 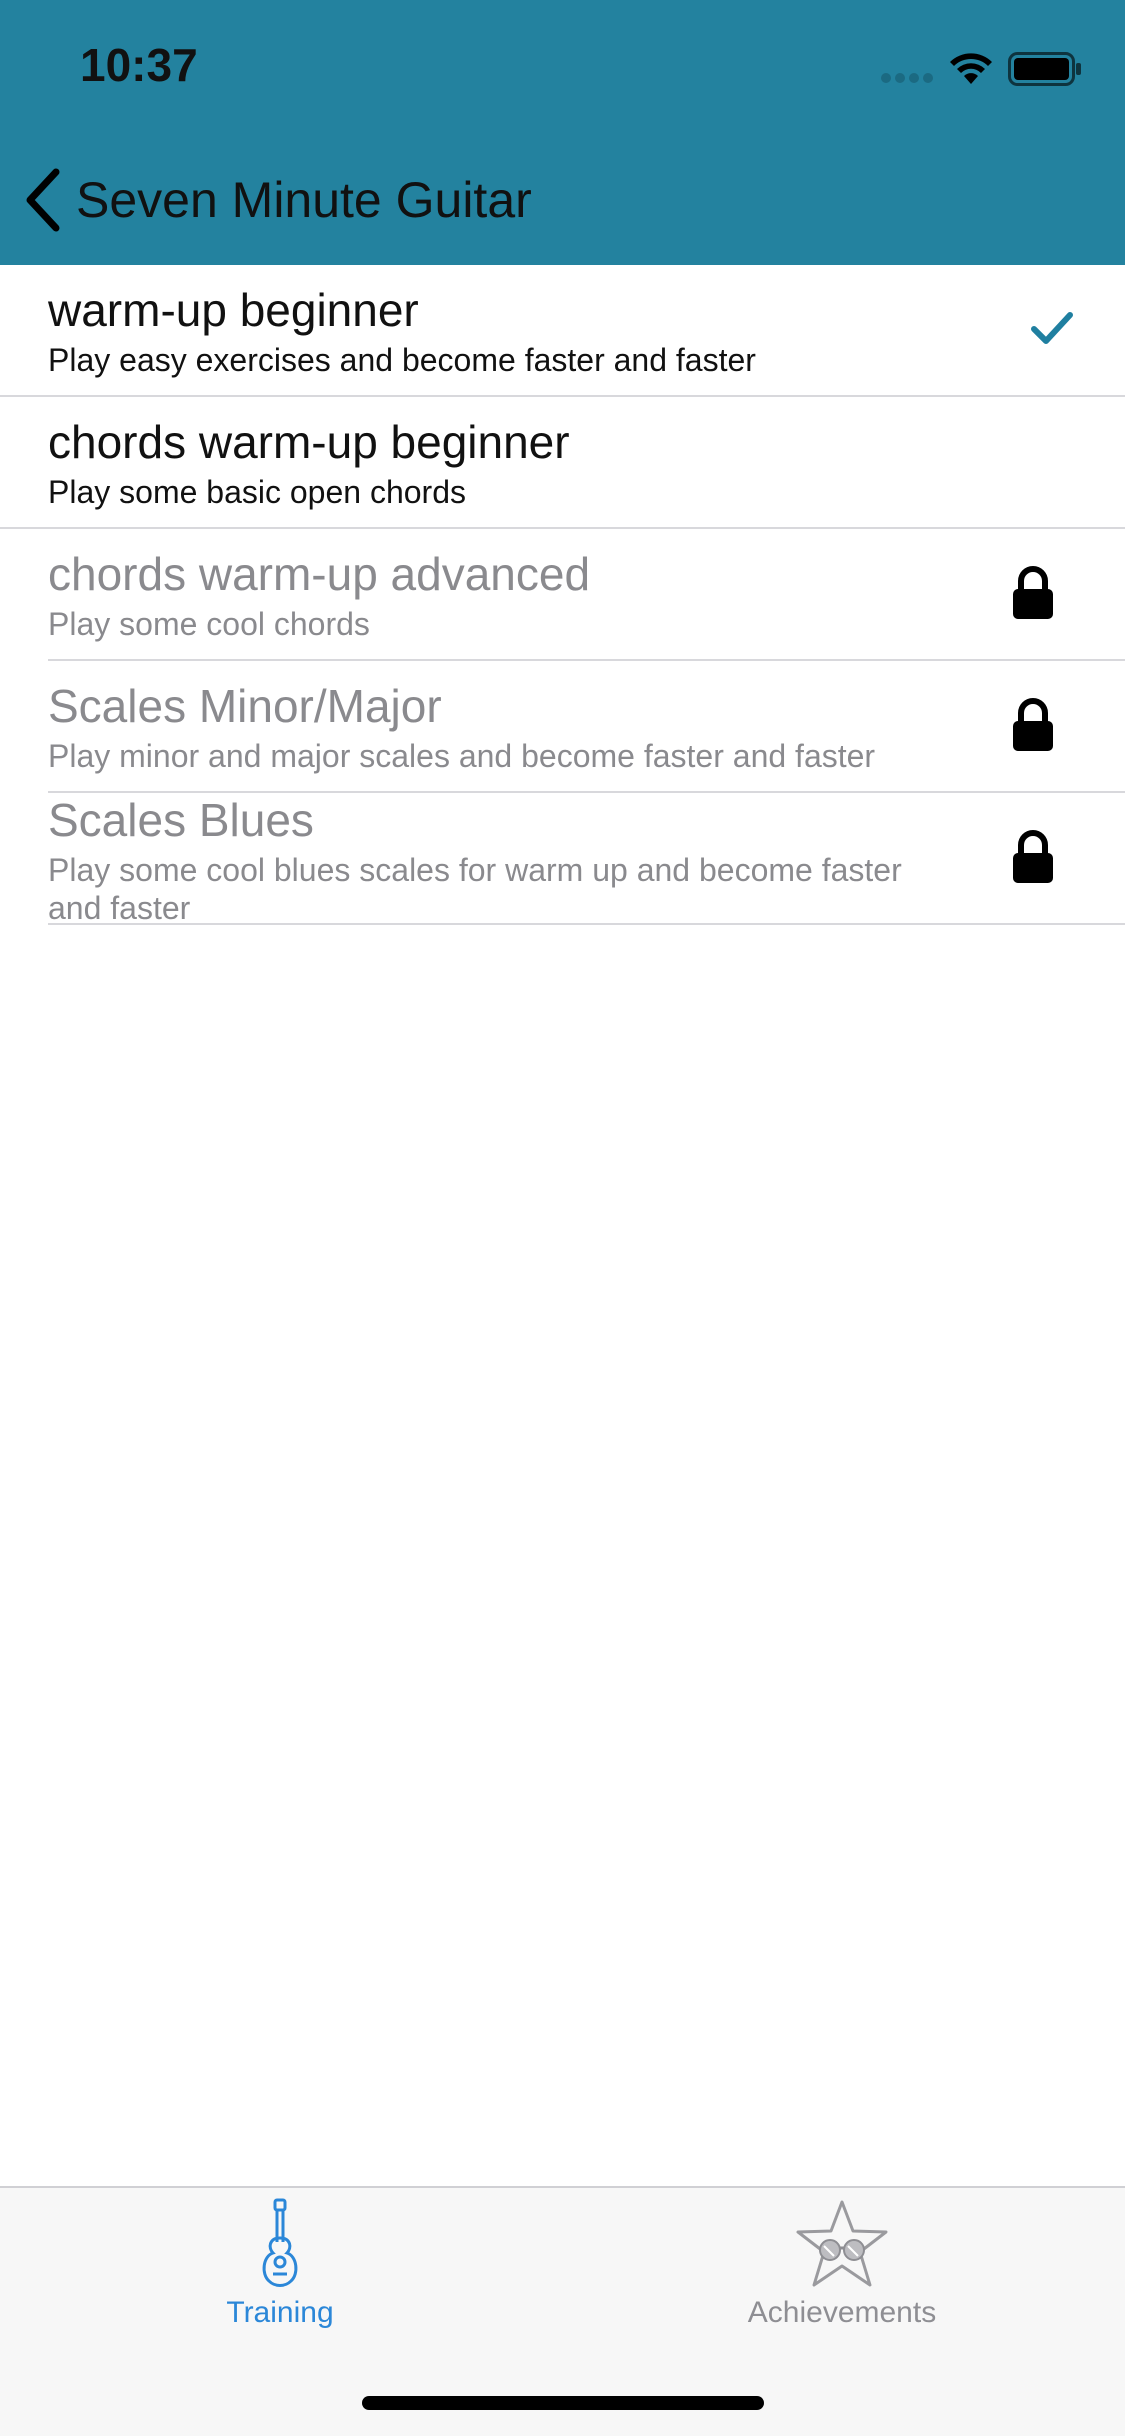 I want to click on back-button: Seven Minute Guitar, so click(x=277, y=200).